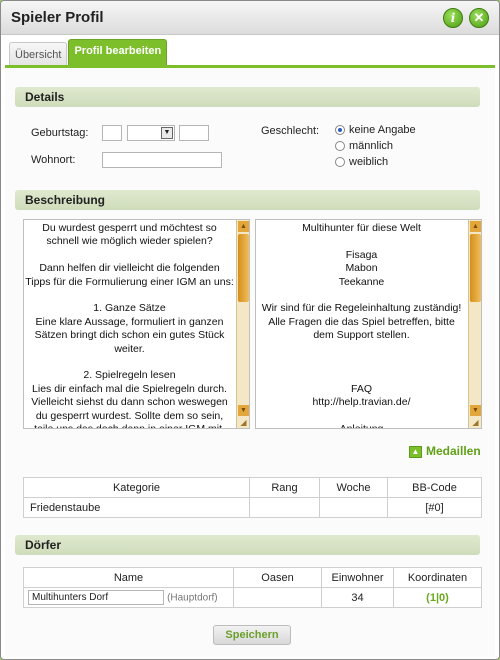 The width and height of the screenshot is (500, 660). I want to click on table-header-row: Kategorie Rang Woche BB-Code, so click(252, 487).